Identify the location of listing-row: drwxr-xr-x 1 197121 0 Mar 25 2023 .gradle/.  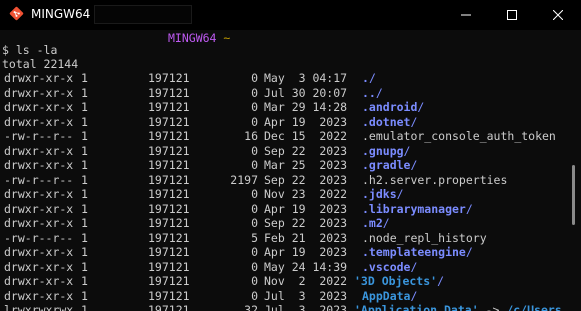
(285, 165).